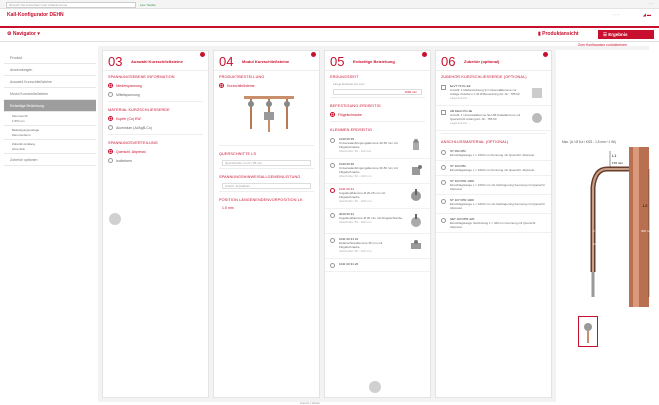 The height and width of the screenshot is (405, 659). I want to click on dropdown-field: Anschl. auswählen, so click(266, 186).